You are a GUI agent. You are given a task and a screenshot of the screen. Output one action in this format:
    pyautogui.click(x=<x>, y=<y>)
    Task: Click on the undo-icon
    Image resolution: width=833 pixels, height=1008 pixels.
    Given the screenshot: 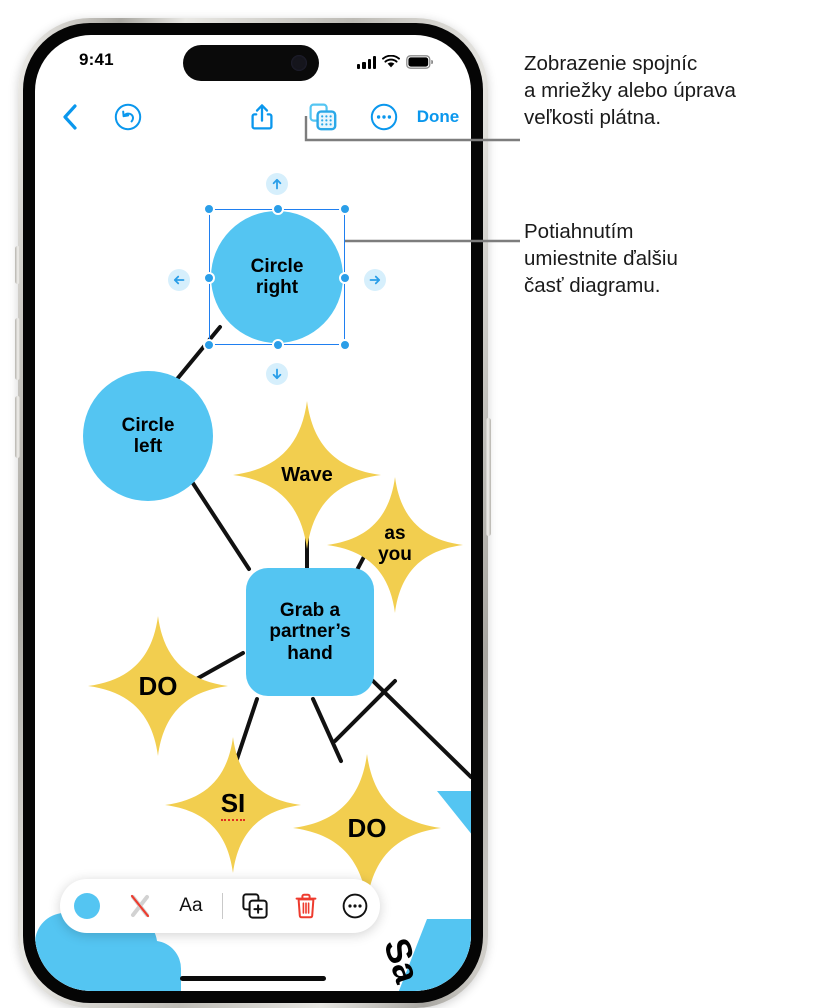 What is the action you would take?
    pyautogui.click(x=128, y=117)
    